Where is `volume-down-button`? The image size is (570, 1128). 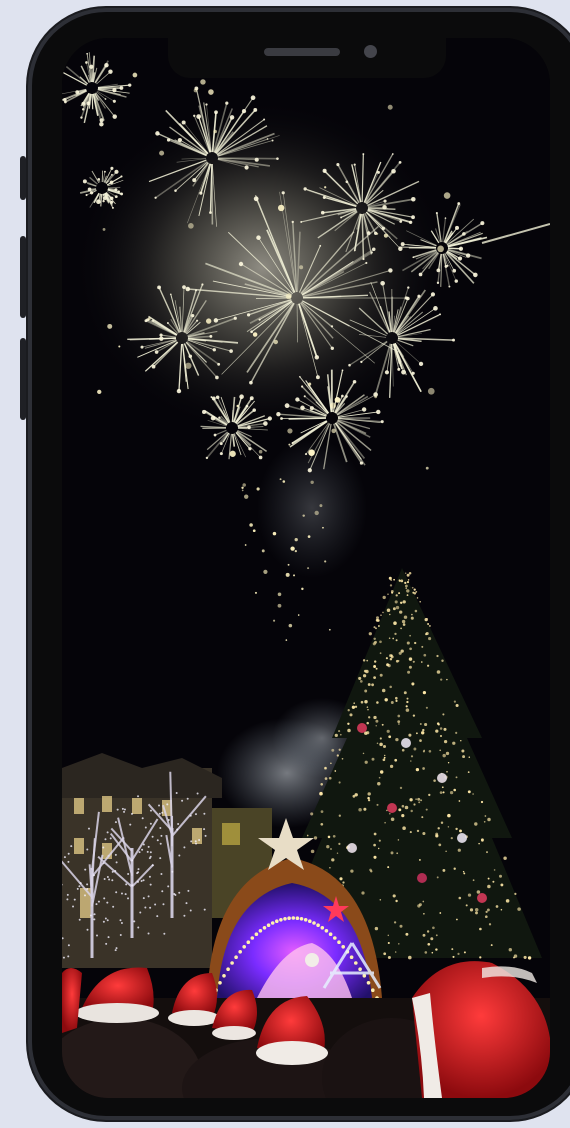 volume-down-button is located at coordinates (23, 379).